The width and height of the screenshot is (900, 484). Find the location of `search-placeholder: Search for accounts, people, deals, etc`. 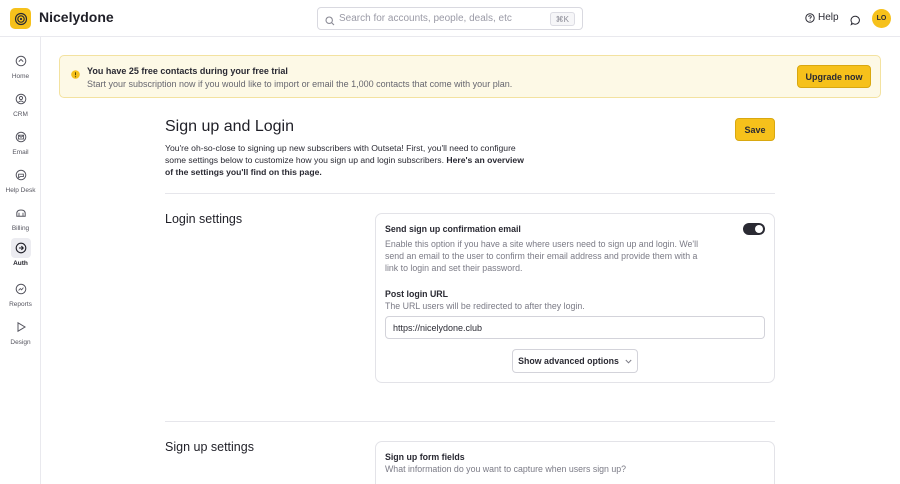

search-placeholder: Search for accounts, people, deals, etc is located at coordinates (425, 18).